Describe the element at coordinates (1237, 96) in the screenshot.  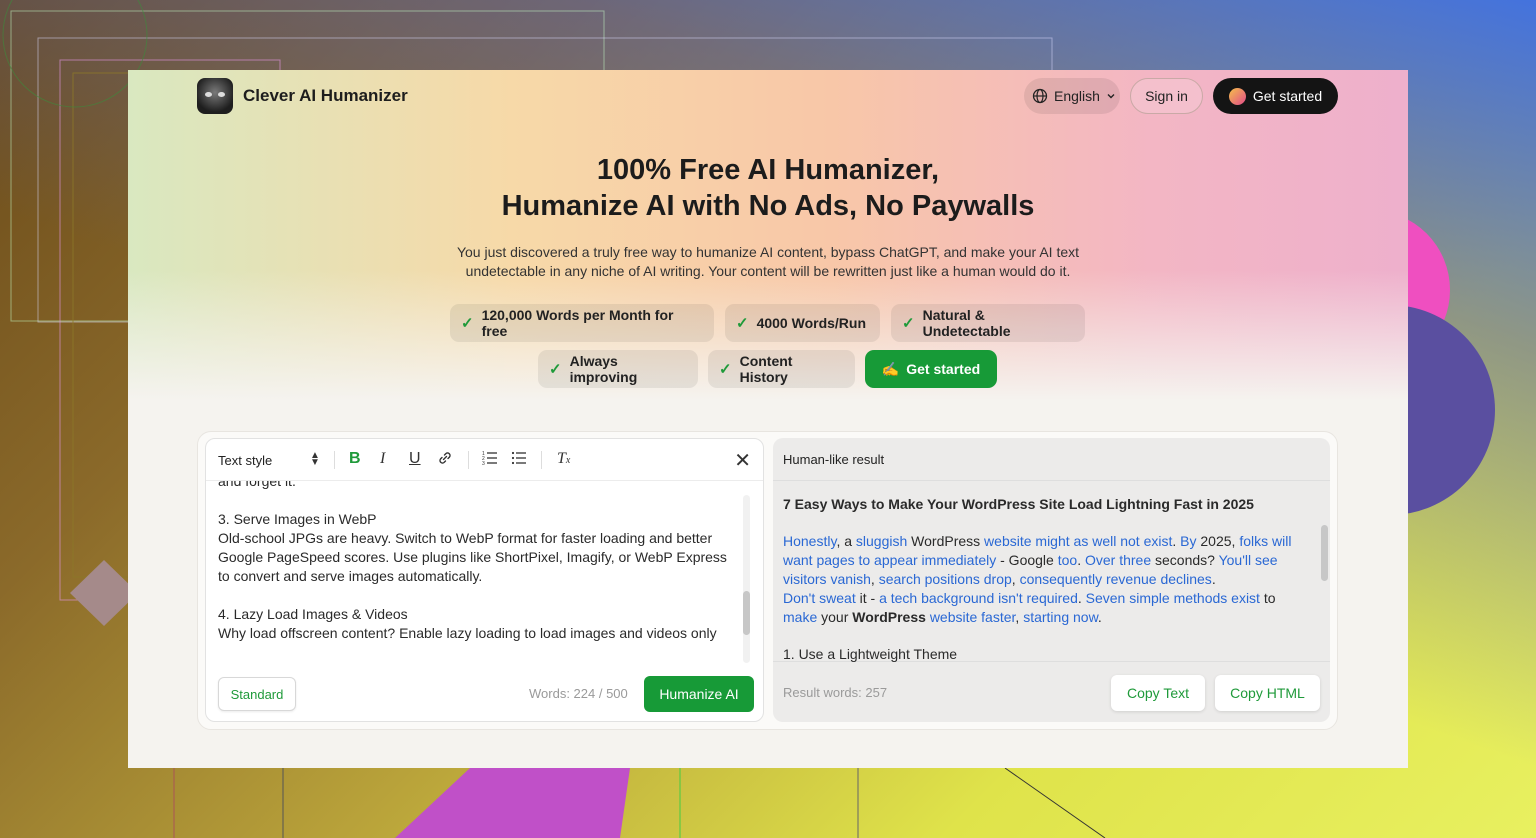
I see `rocket-icon` at that location.